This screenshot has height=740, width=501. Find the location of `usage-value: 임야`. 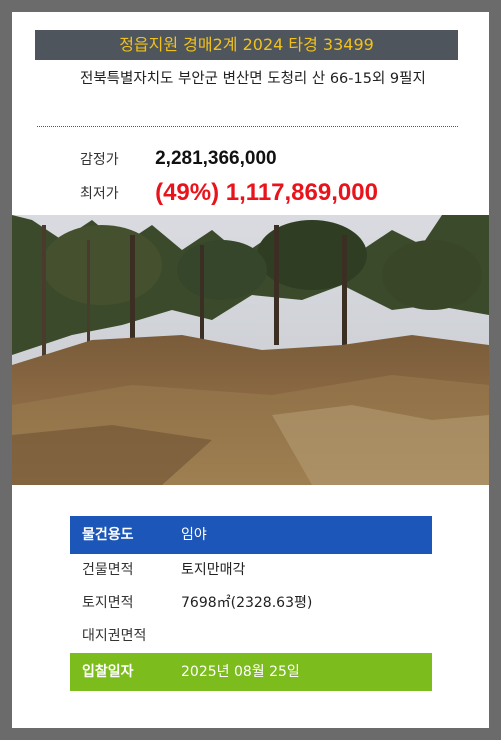

usage-value: 임야 is located at coordinates (194, 535).